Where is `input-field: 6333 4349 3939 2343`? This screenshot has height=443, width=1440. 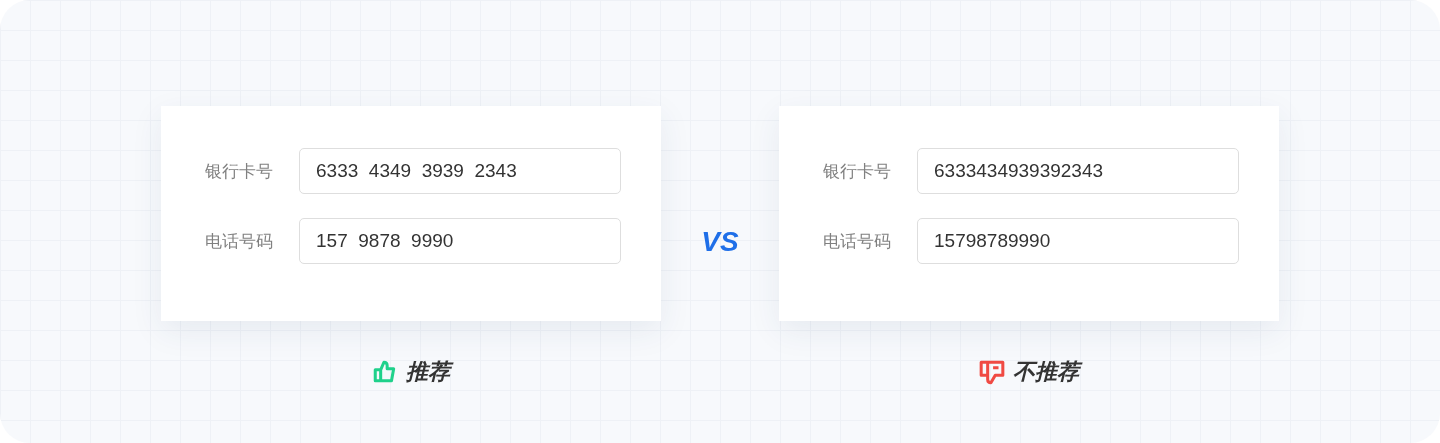 input-field: 6333 4349 3939 2343 is located at coordinates (460, 171).